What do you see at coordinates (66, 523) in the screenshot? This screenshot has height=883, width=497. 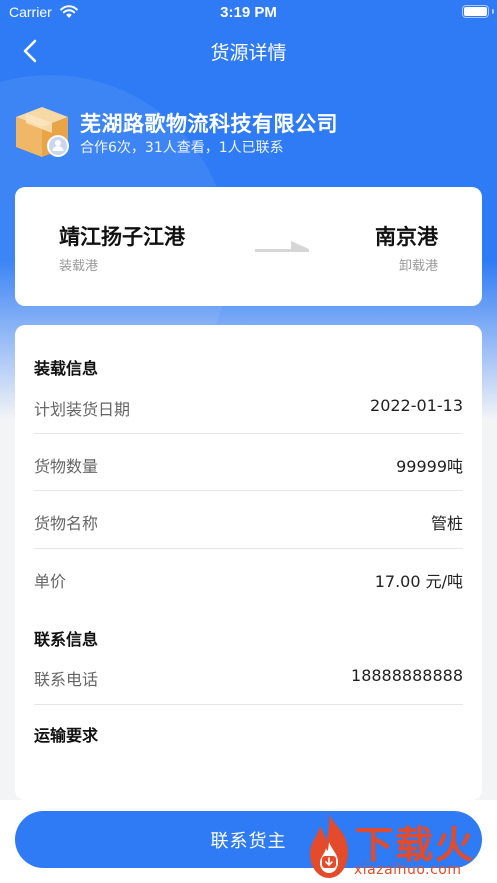 I see `row-label: 货物名称` at bounding box center [66, 523].